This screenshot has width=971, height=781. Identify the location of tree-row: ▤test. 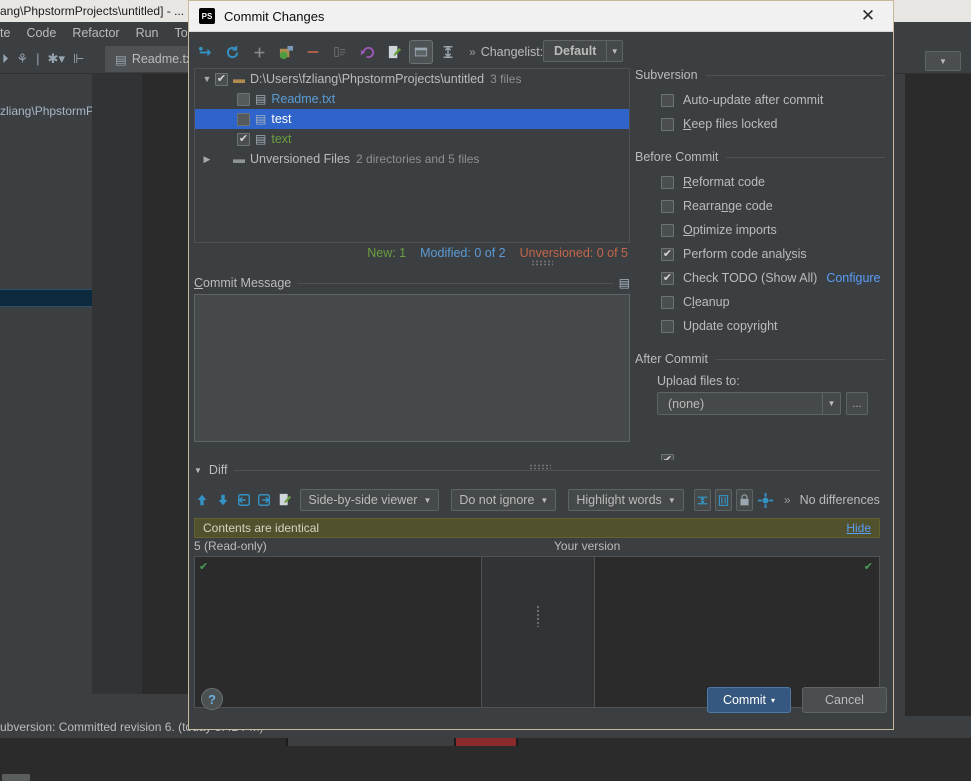
(412, 119).